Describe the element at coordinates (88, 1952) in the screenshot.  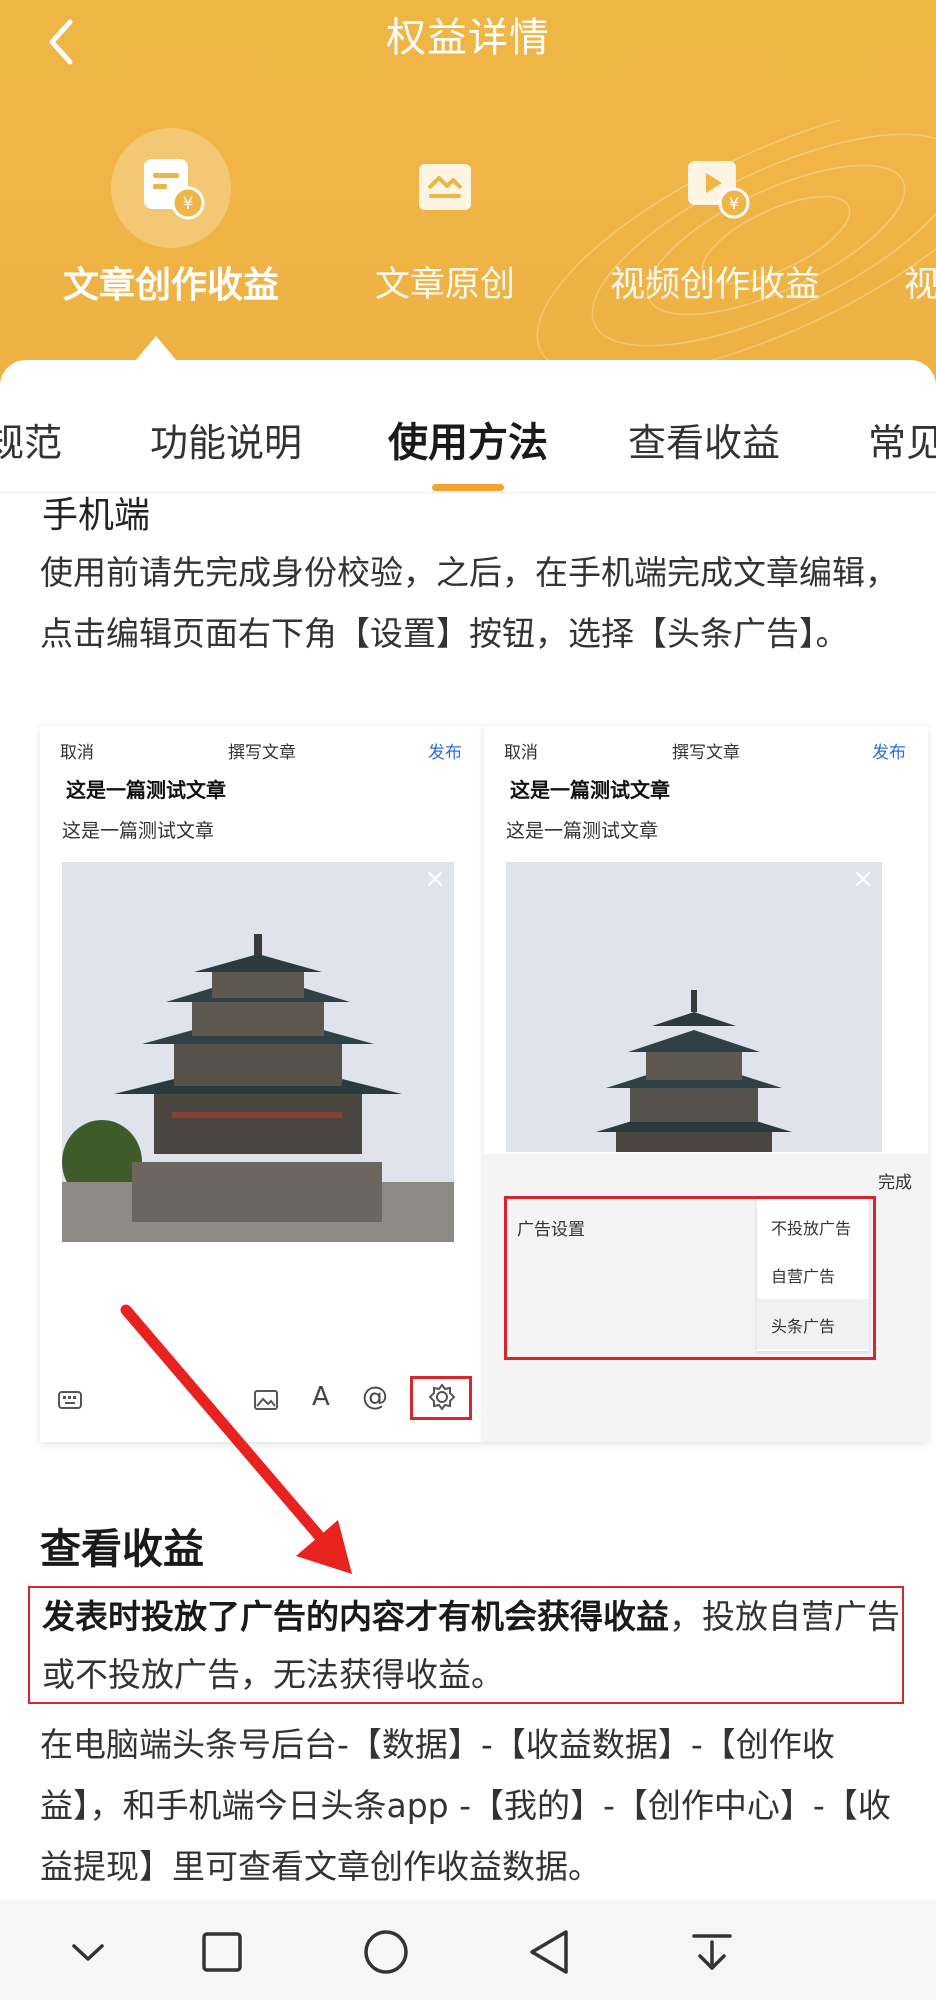
I see `chevron-down-icon` at that location.